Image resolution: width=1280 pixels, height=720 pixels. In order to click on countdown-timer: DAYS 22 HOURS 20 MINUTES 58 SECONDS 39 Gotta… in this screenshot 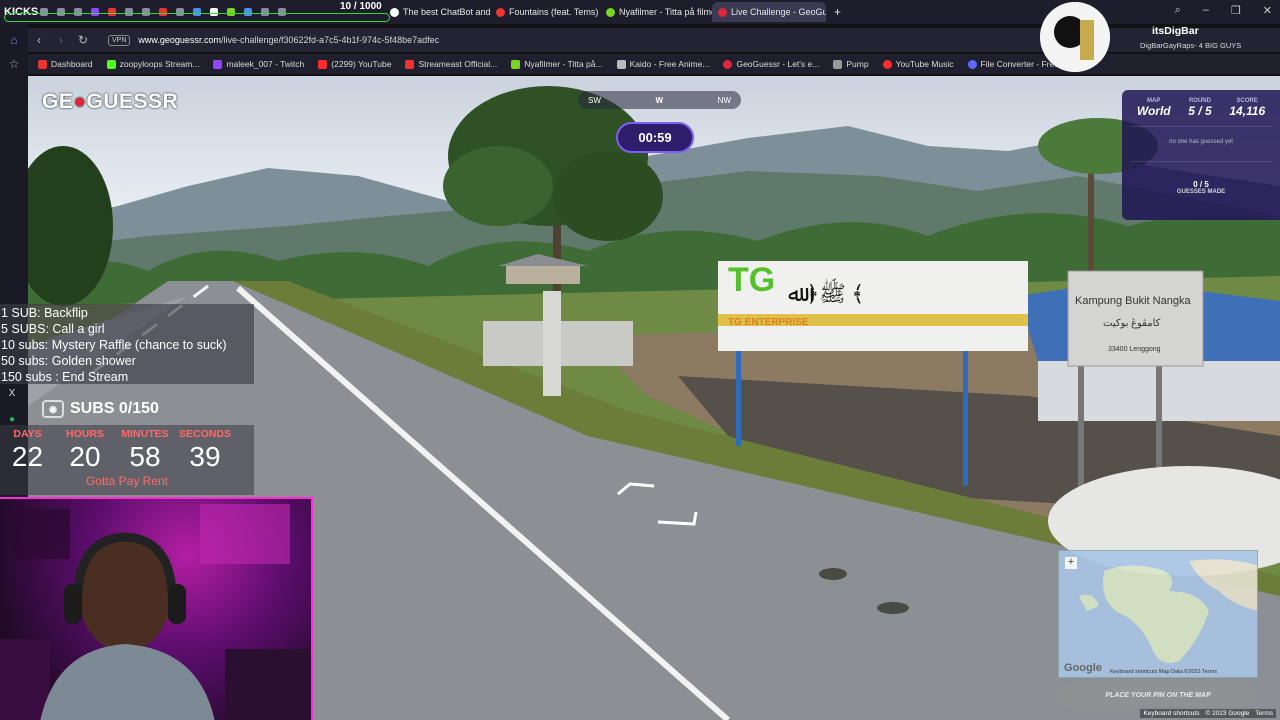, I will do `click(127, 460)`.